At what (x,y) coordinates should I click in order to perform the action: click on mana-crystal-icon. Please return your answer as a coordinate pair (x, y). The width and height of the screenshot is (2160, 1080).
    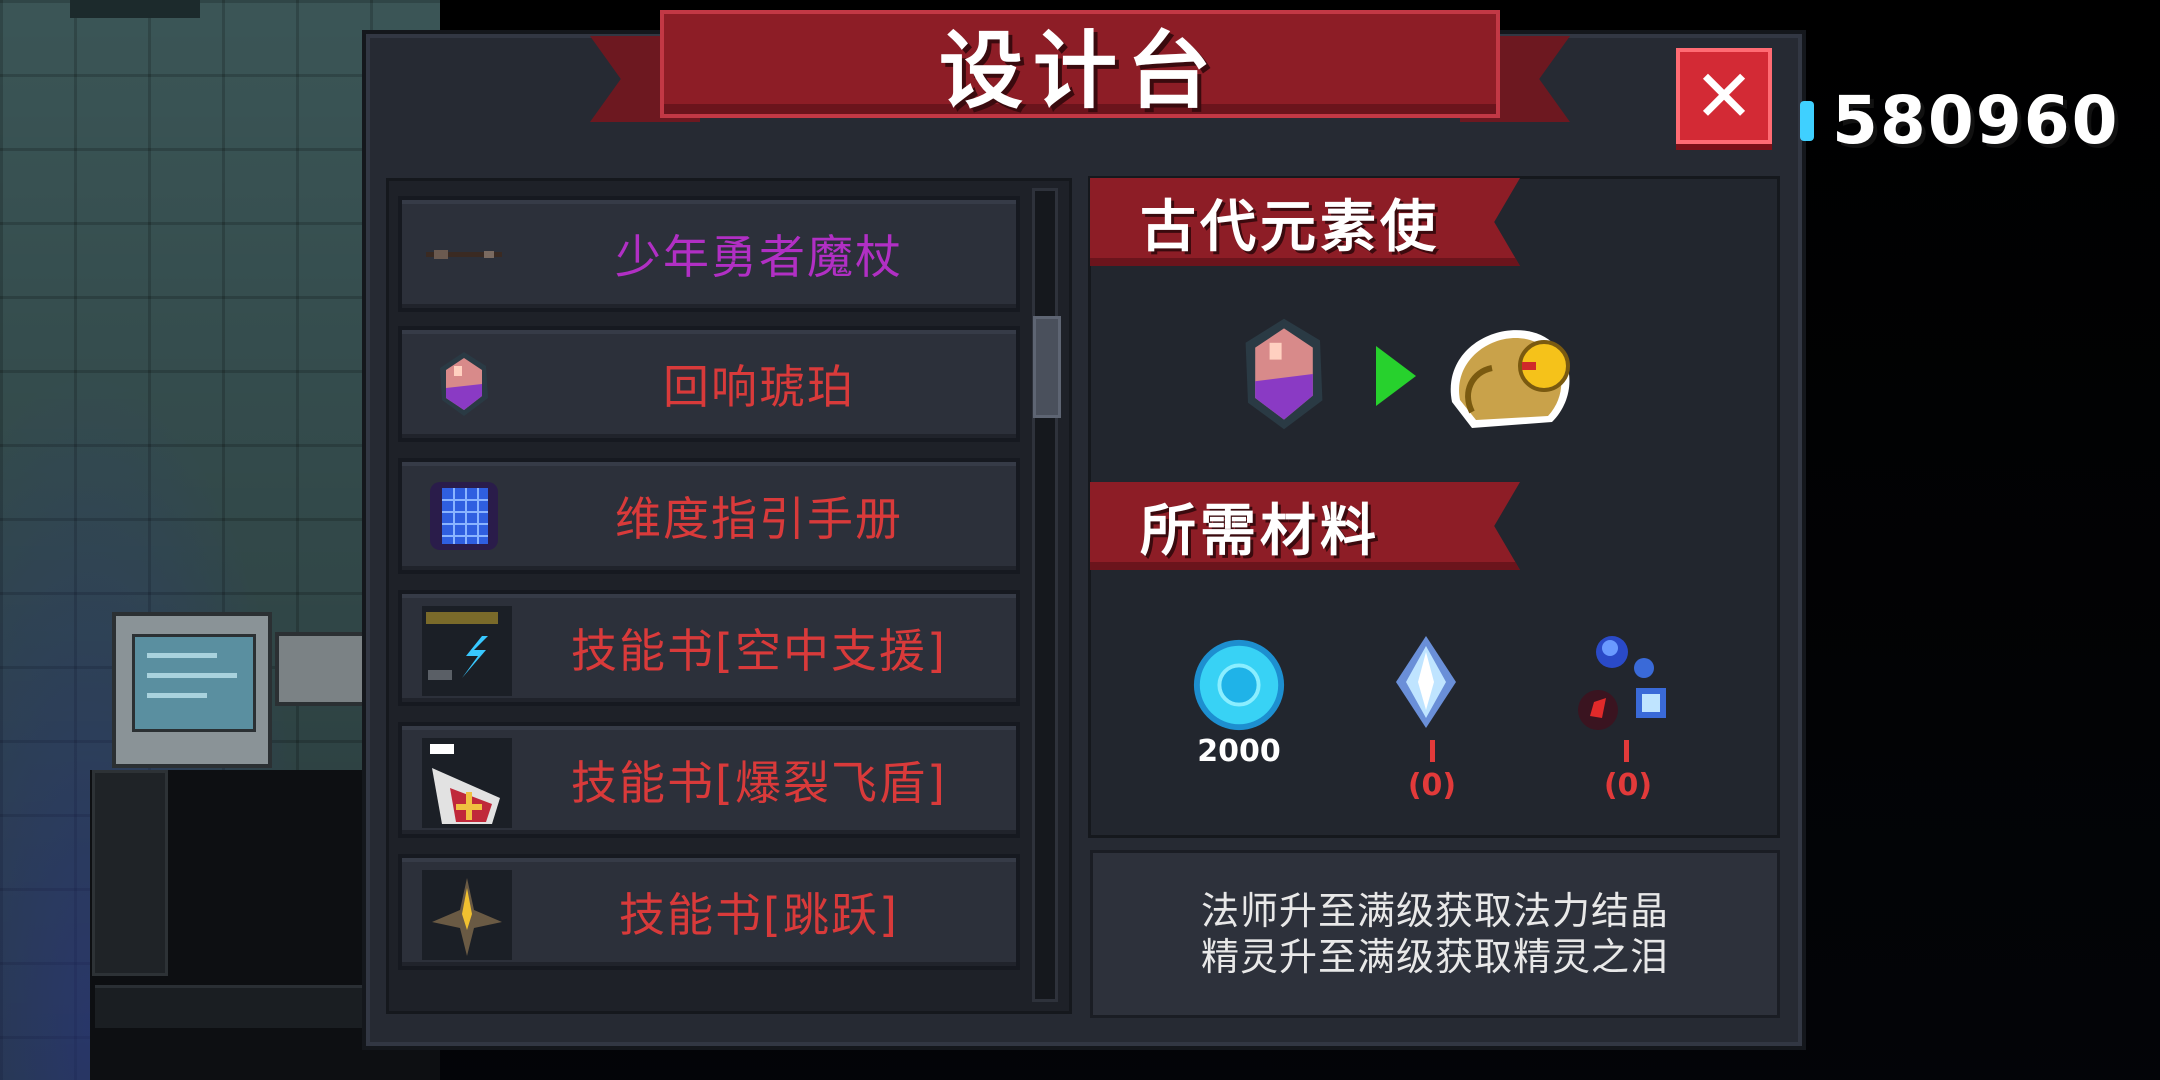
    Looking at the image, I should click on (1426, 682).